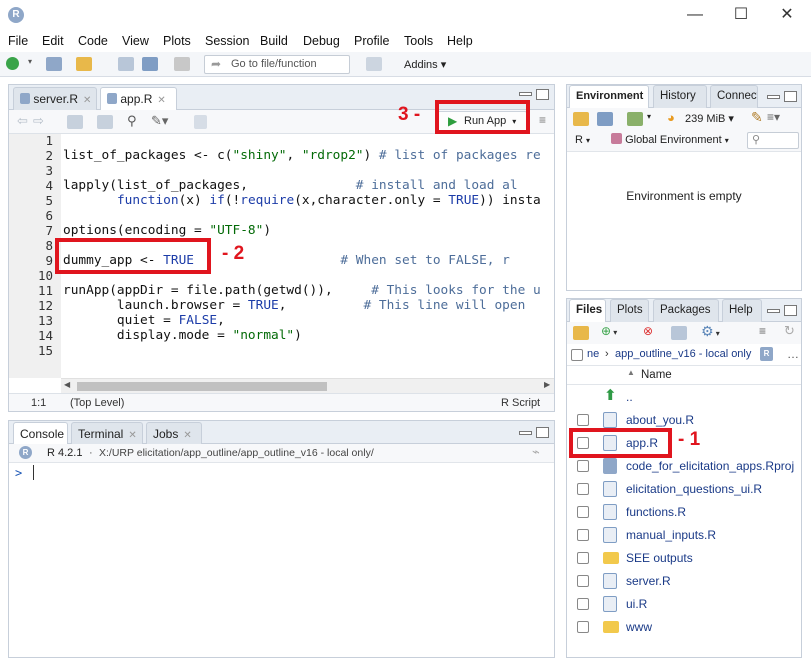 The image size is (811, 665). What do you see at coordinates (581, 333) in the screenshot?
I see `new-folder-icon` at bounding box center [581, 333].